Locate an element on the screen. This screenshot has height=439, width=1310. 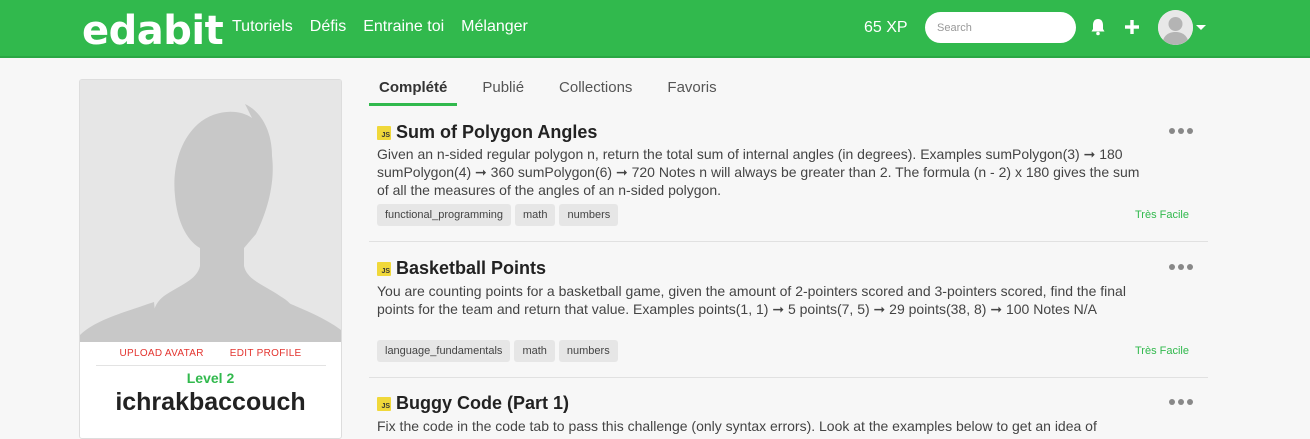
challenge-tags: functional_programming math numbers is located at coordinates (498, 215).